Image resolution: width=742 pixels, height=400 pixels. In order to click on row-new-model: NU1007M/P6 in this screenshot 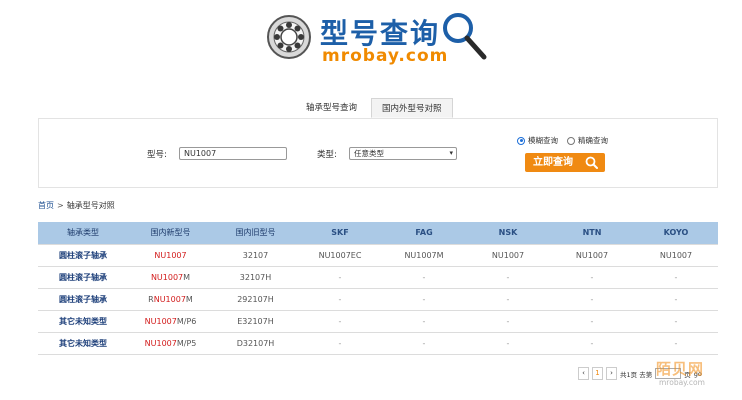, I will do `click(170, 321)`.